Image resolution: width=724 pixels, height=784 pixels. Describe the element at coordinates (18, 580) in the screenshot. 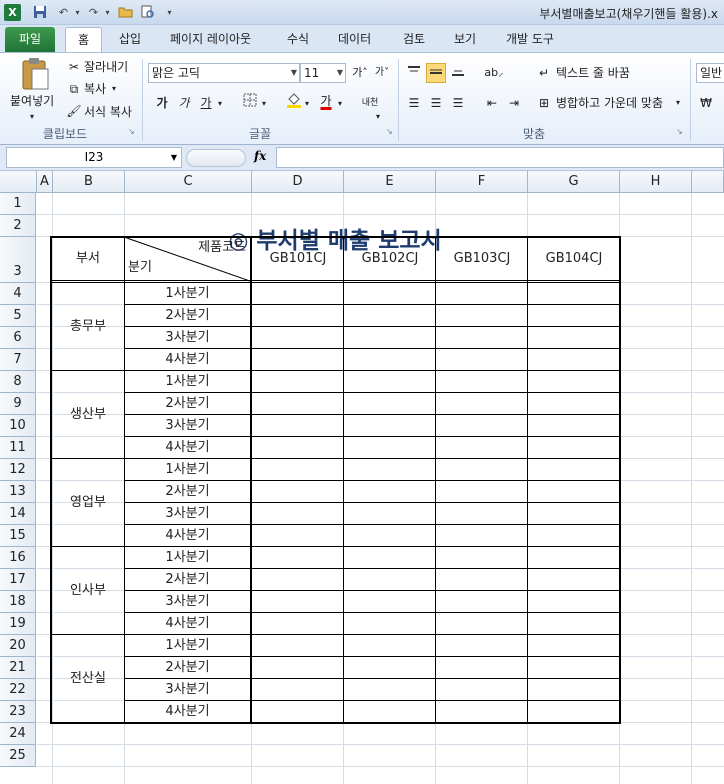

I see `row-header: 17` at that location.